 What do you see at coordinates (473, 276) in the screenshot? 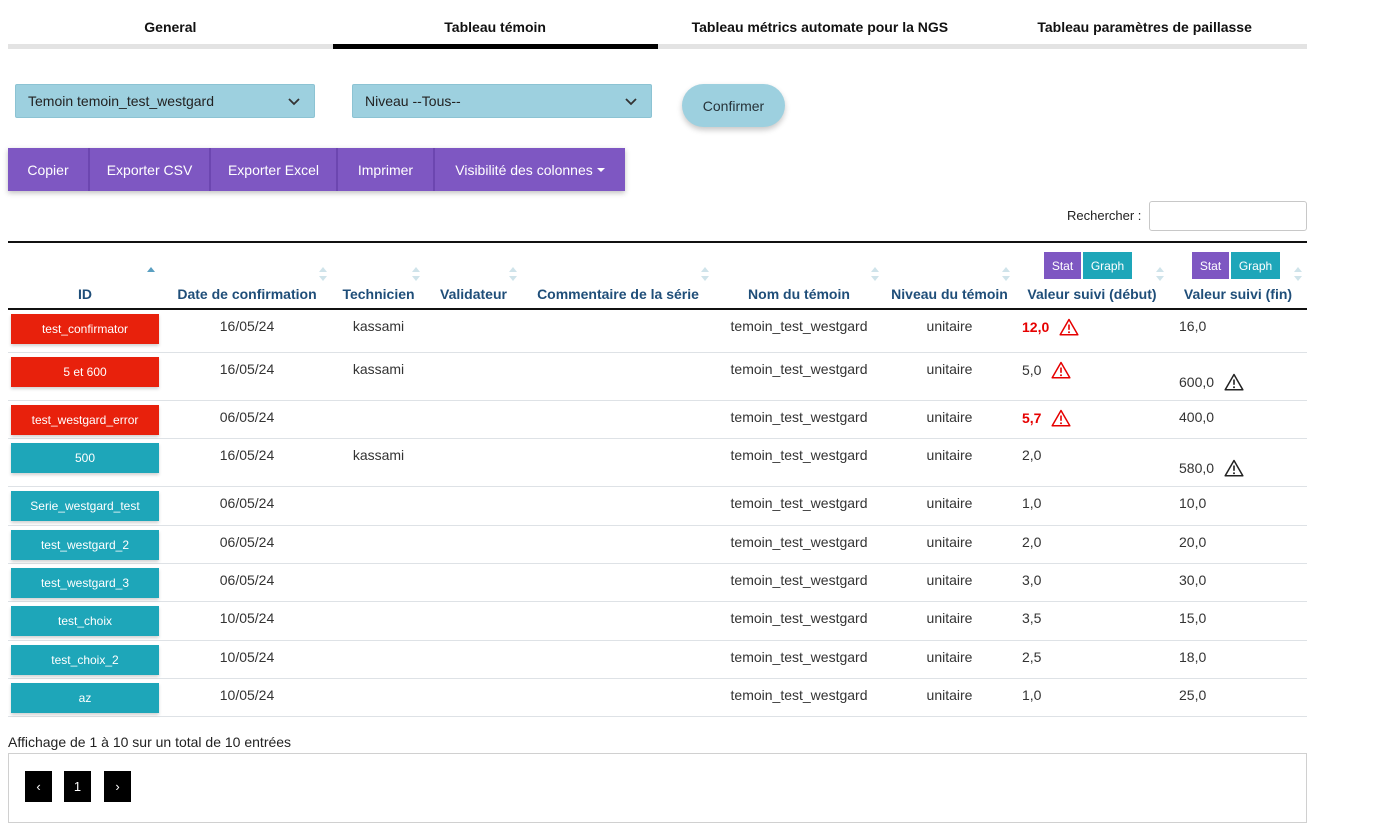
I see `col-header-validateur: Validateur` at bounding box center [473, 276].